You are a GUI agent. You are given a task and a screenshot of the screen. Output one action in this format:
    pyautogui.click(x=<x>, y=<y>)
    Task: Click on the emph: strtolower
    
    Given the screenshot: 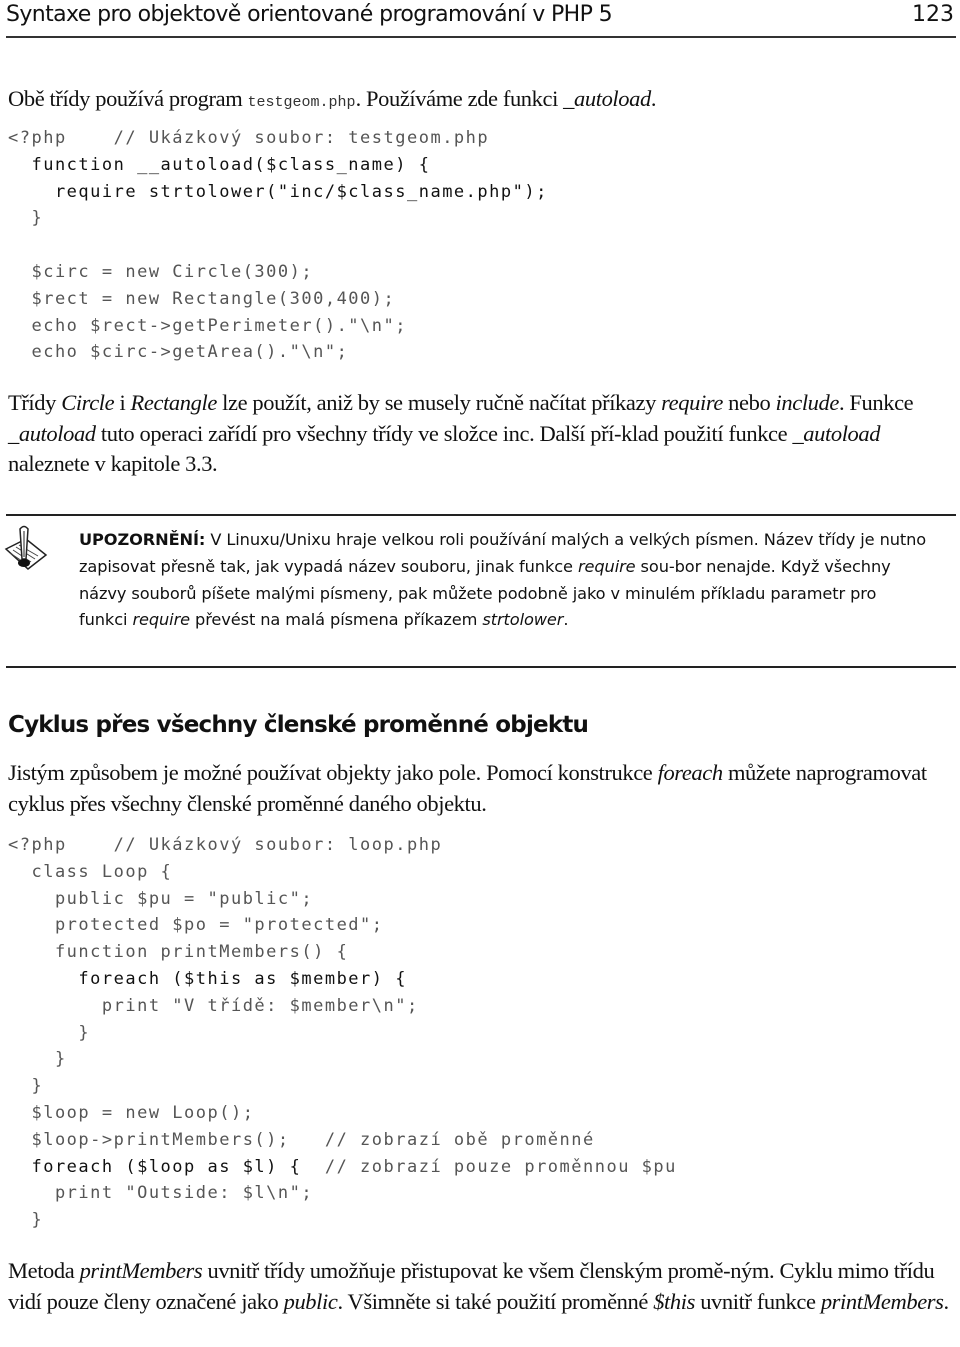 What is the action you would take?
    pyautogui.click(x=523, y=620)
    